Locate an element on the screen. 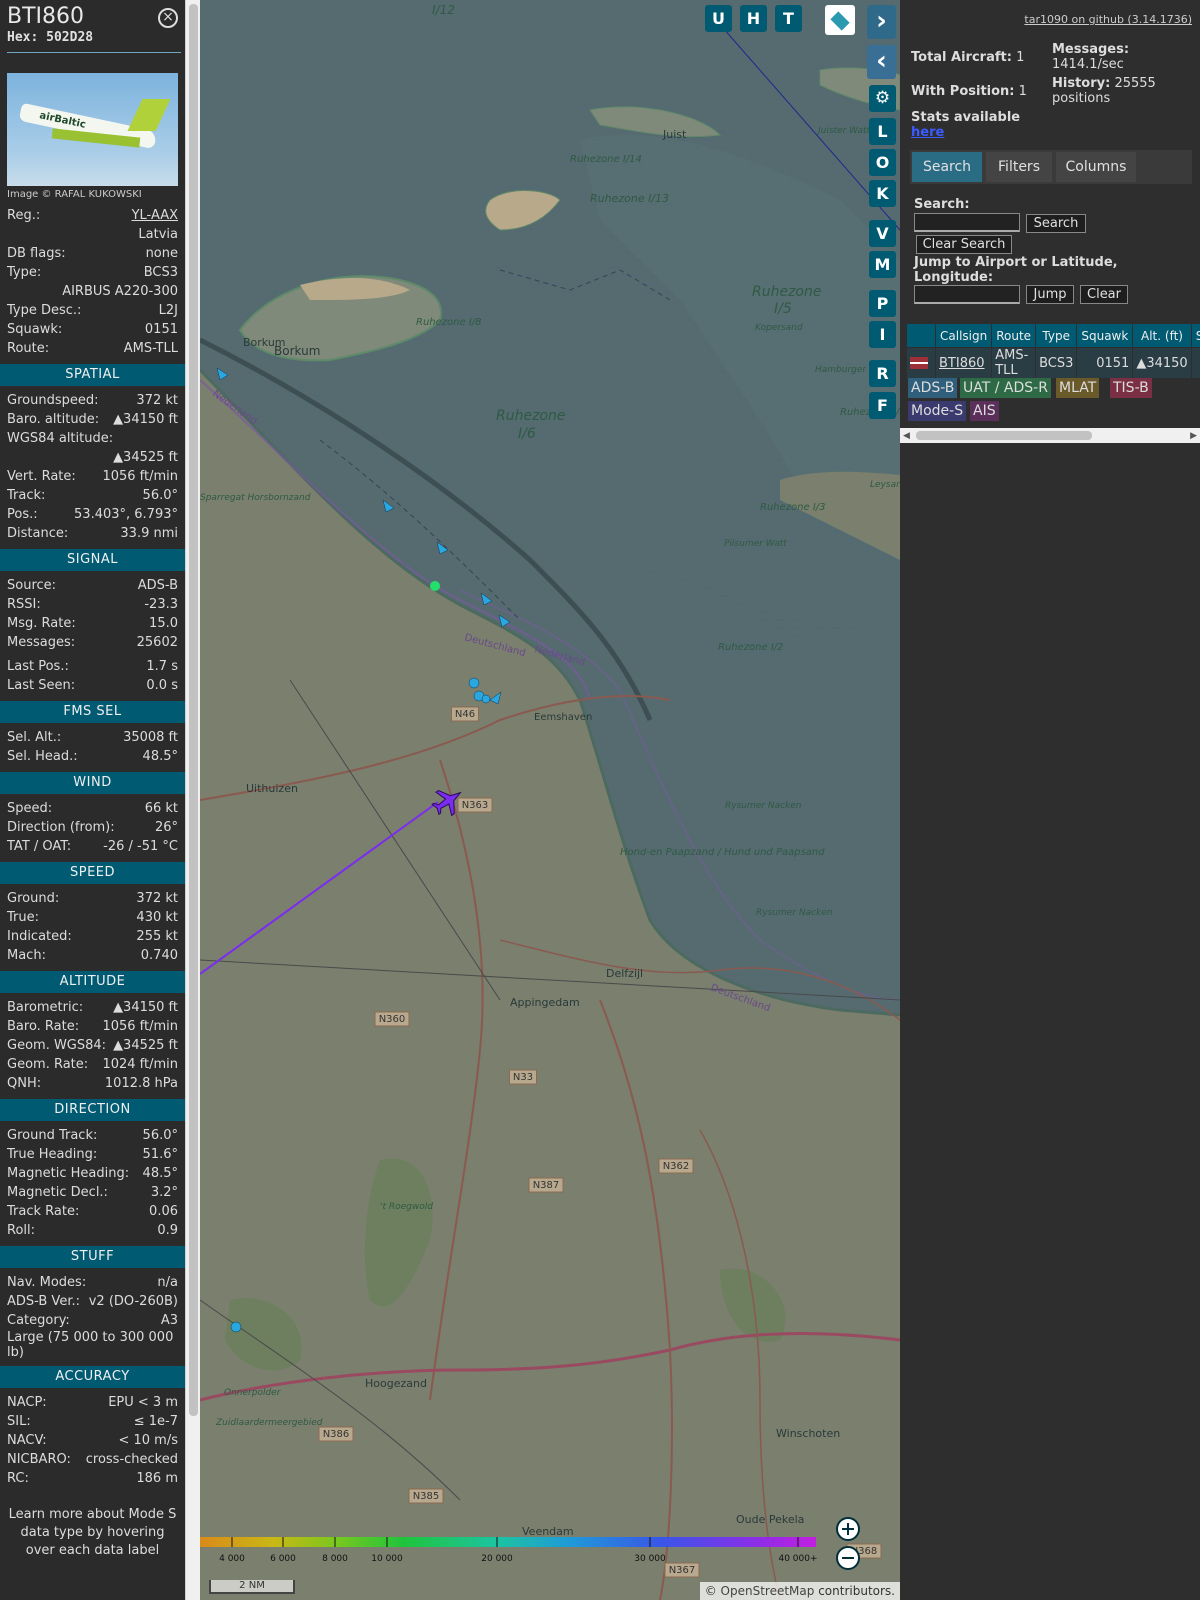  map-button-r: R is located at coordinates (882, 373).